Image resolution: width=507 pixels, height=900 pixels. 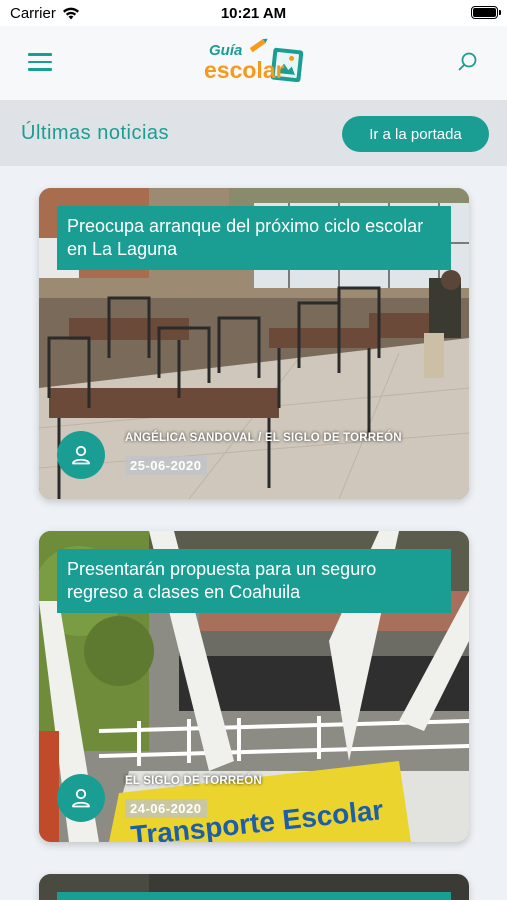 I want to click on news-author: EL SIGLO DE TORREÓN, so click(x=193, y=781).